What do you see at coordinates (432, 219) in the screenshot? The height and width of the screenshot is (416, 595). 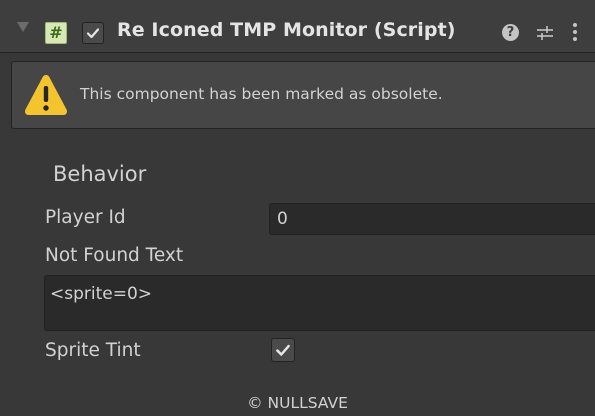 I see `player-id-field: 0` at bounding box center [432, 219].